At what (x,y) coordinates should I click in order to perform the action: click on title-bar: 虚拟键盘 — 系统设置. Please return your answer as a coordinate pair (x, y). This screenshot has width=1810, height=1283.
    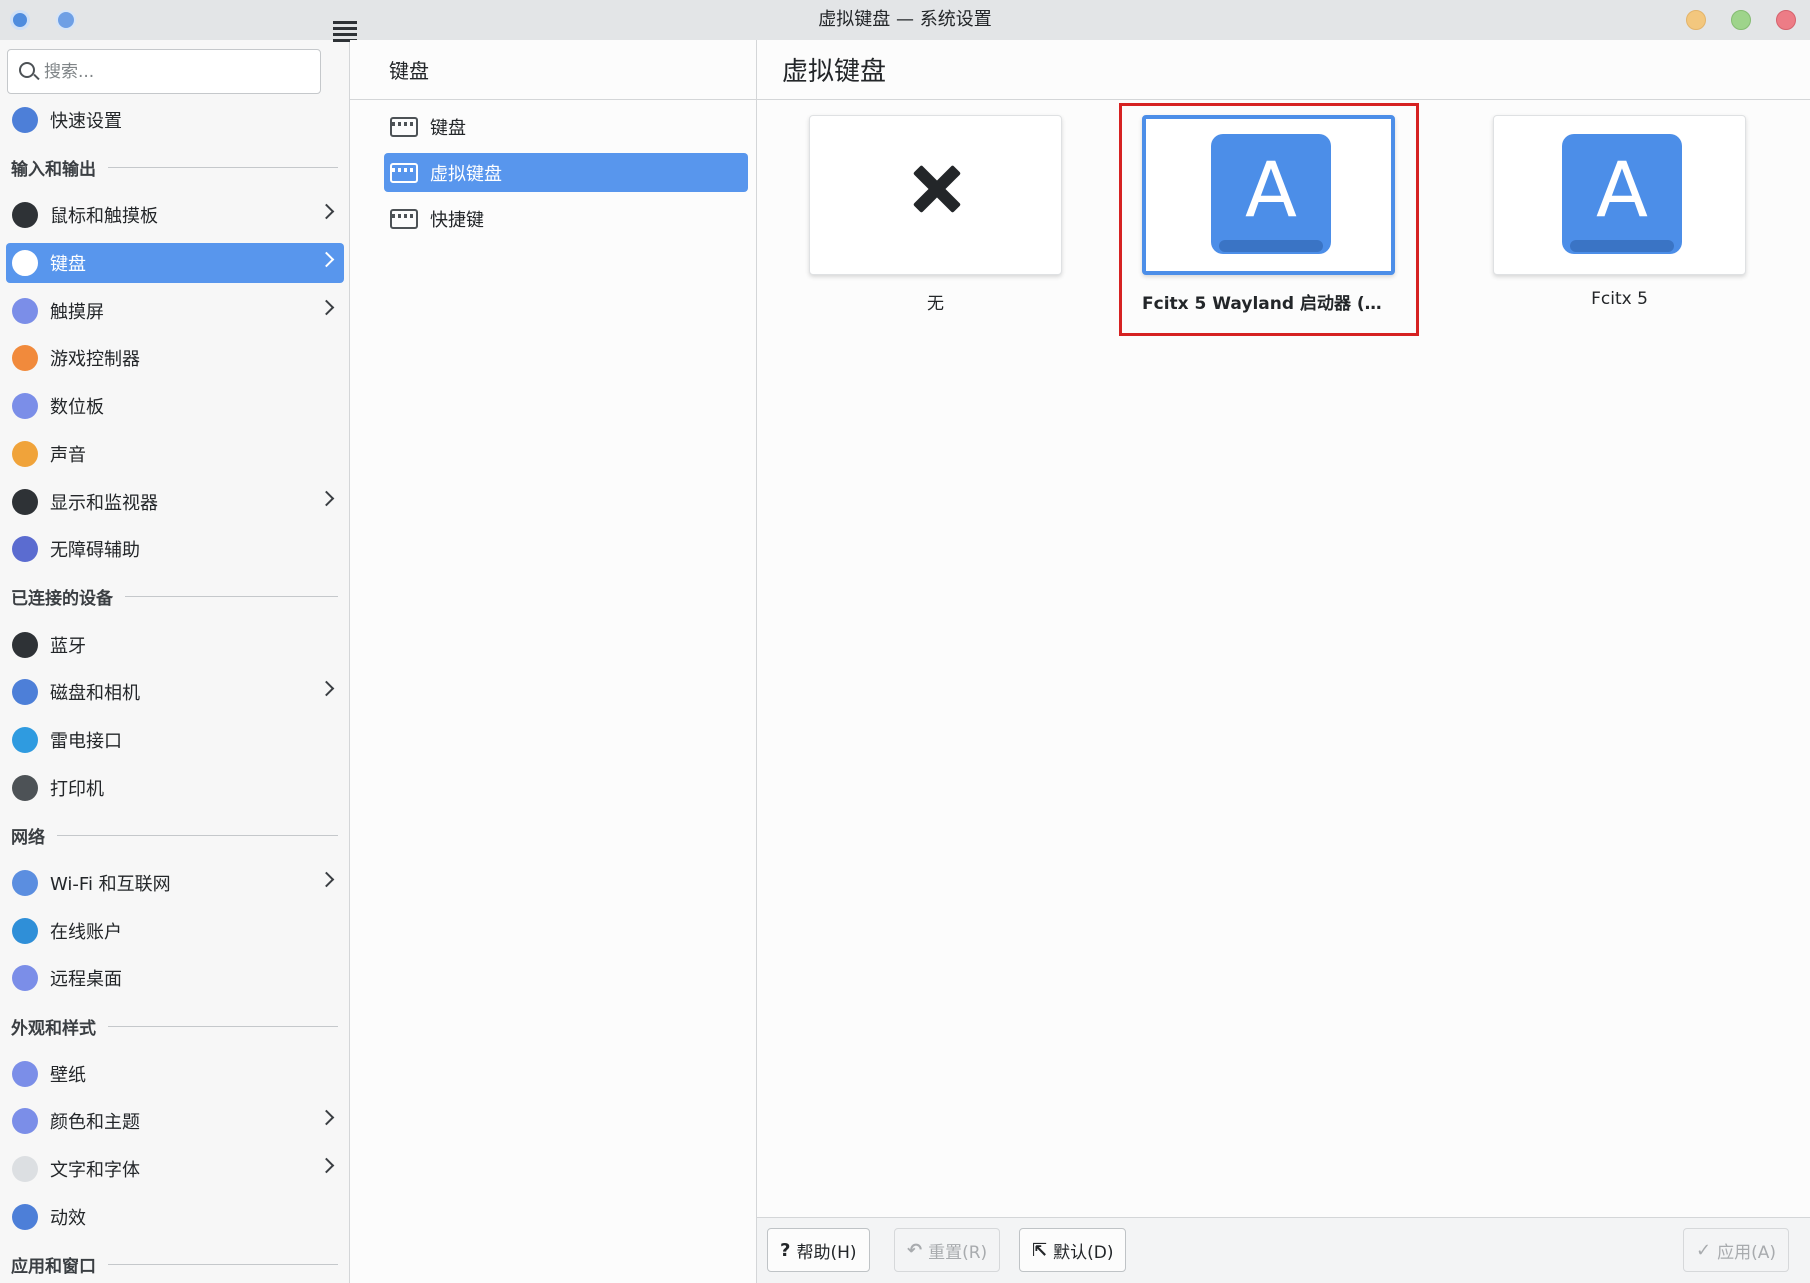
    Looking at the image, I should click on (905, 20).